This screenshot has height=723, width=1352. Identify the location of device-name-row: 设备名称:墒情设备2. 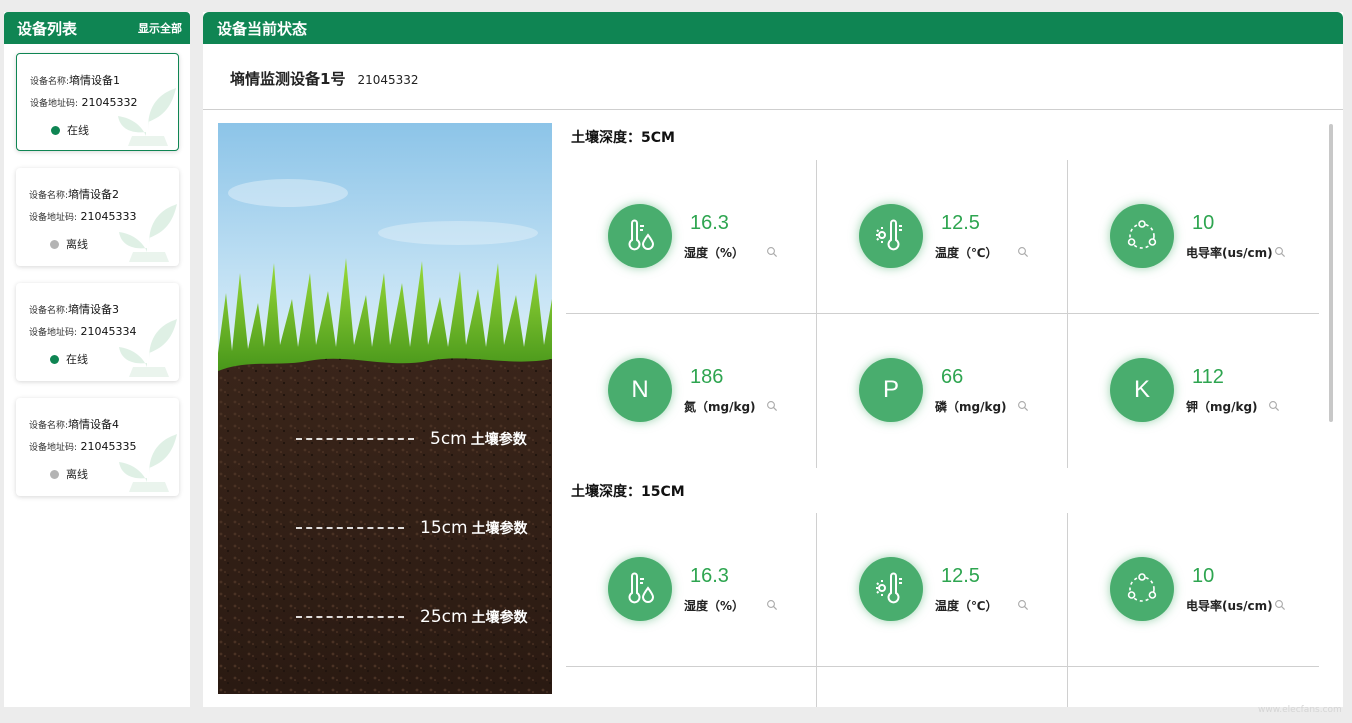
(74, 194).